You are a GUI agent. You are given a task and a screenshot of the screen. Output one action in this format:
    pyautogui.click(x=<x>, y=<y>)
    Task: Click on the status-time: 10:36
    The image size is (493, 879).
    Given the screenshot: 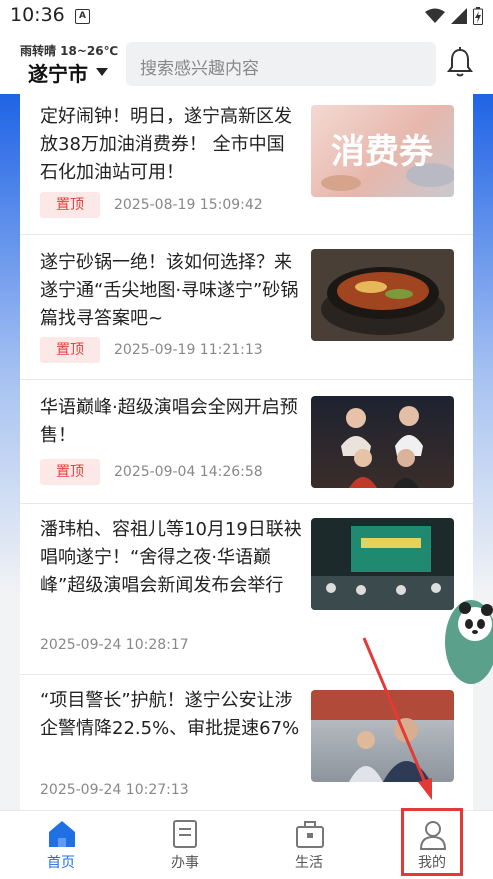 What is the action you would take?
    pyautogui.click(x=37, y=15)
    